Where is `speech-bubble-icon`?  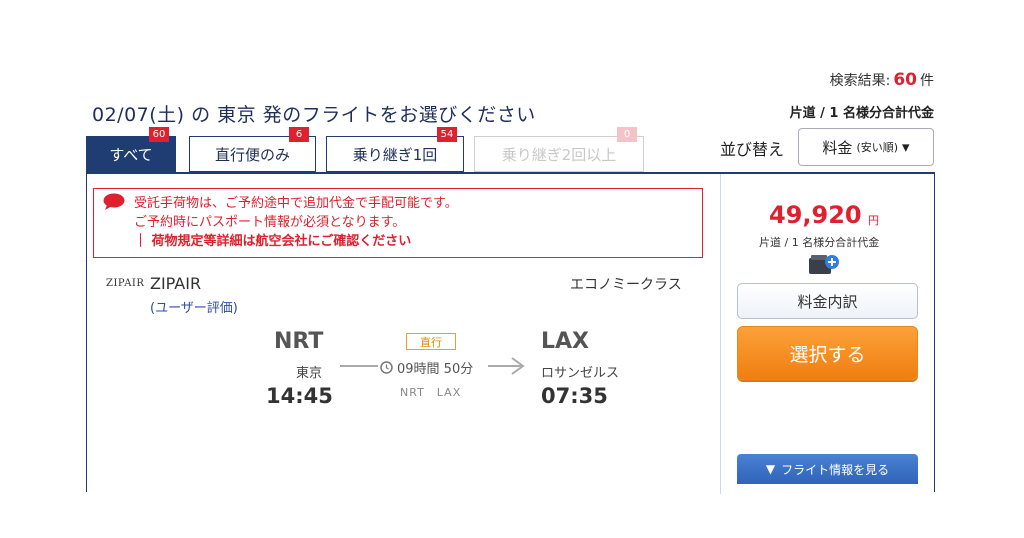 speech-bubble-icon is located at coordinates (114, 201).